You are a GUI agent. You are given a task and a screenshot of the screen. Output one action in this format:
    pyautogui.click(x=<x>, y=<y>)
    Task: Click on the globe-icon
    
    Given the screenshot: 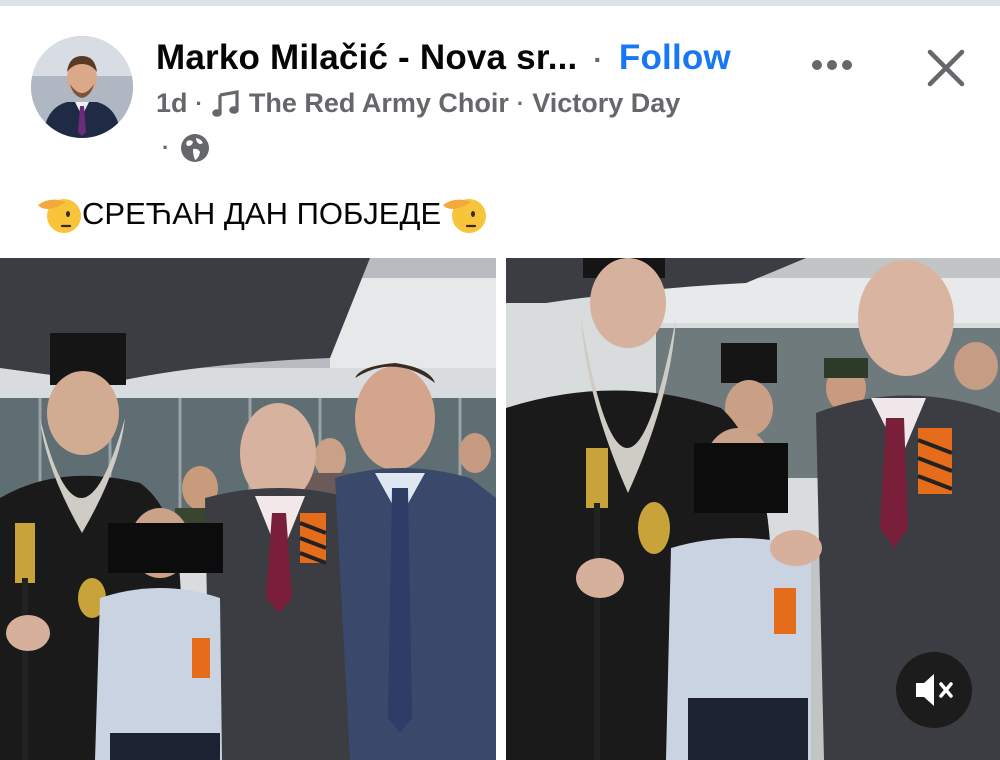 What is the action you would take?
    pyautogui.click(x=195, y=148)
    